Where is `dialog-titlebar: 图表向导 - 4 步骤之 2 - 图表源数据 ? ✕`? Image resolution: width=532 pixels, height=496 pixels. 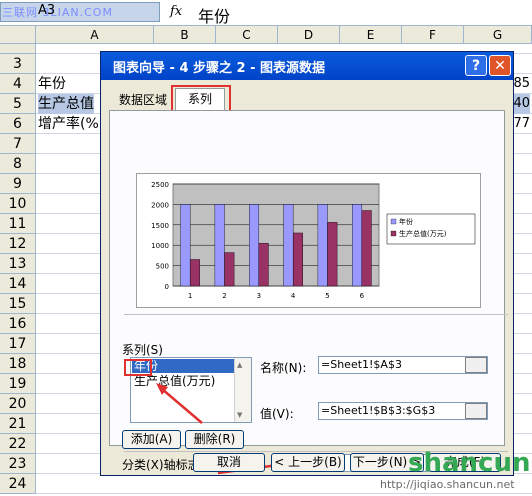 dialog-titlebar: 图表向导 - 4 步骤之 2 - 图表源数据 ? ✕ is located at coordinates (307, 66).